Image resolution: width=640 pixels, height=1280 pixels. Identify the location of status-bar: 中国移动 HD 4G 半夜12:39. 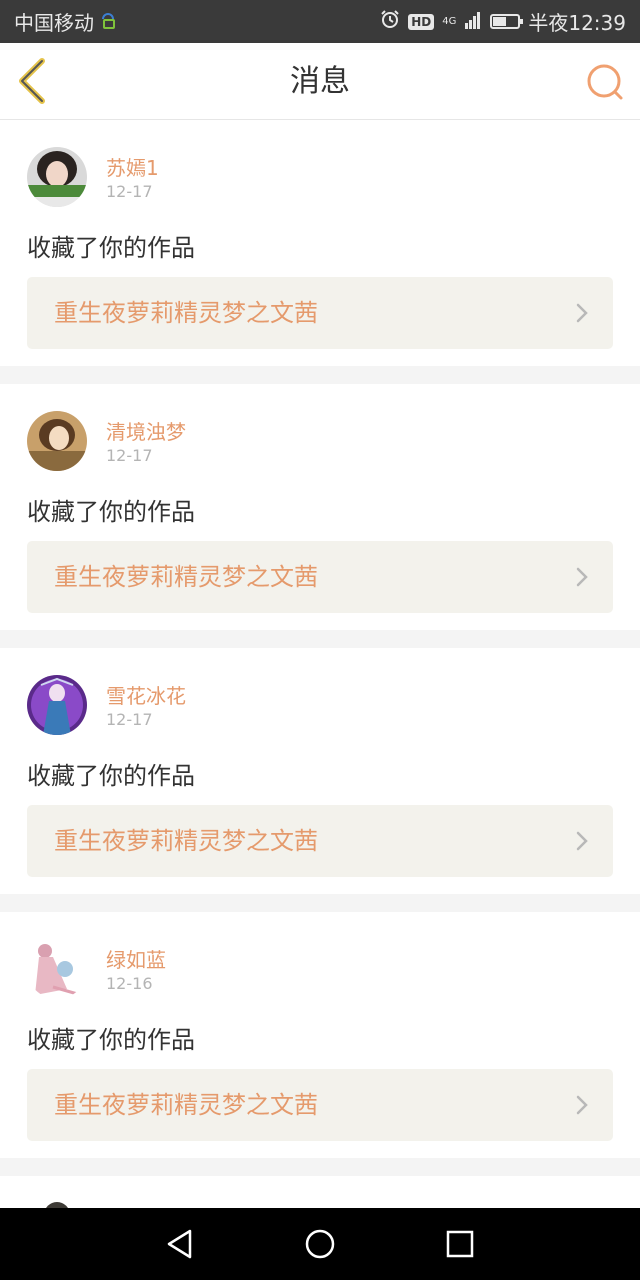
(320, 21).